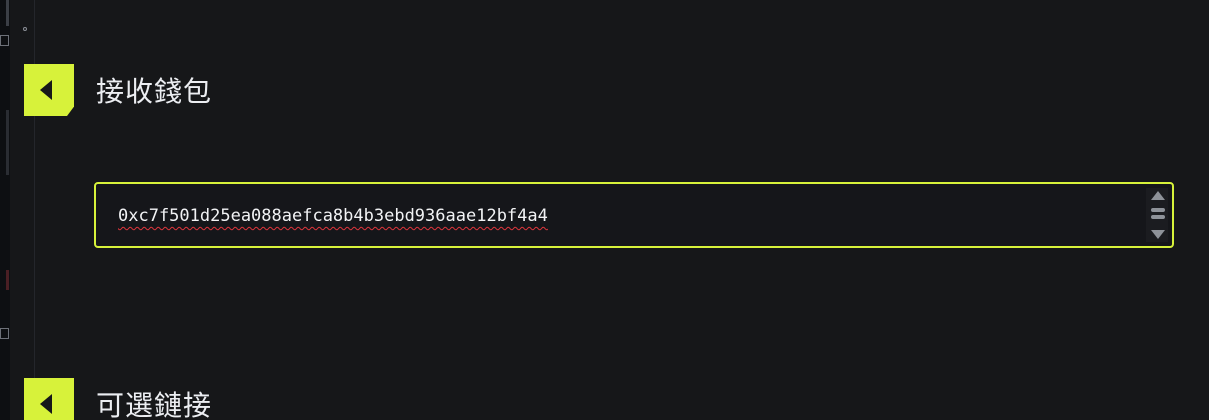 Image resolution: width=1209 pixels, height=420 pixels. I want to click on section-header-receive-wallet: 接收錢包, so click(118, 90).